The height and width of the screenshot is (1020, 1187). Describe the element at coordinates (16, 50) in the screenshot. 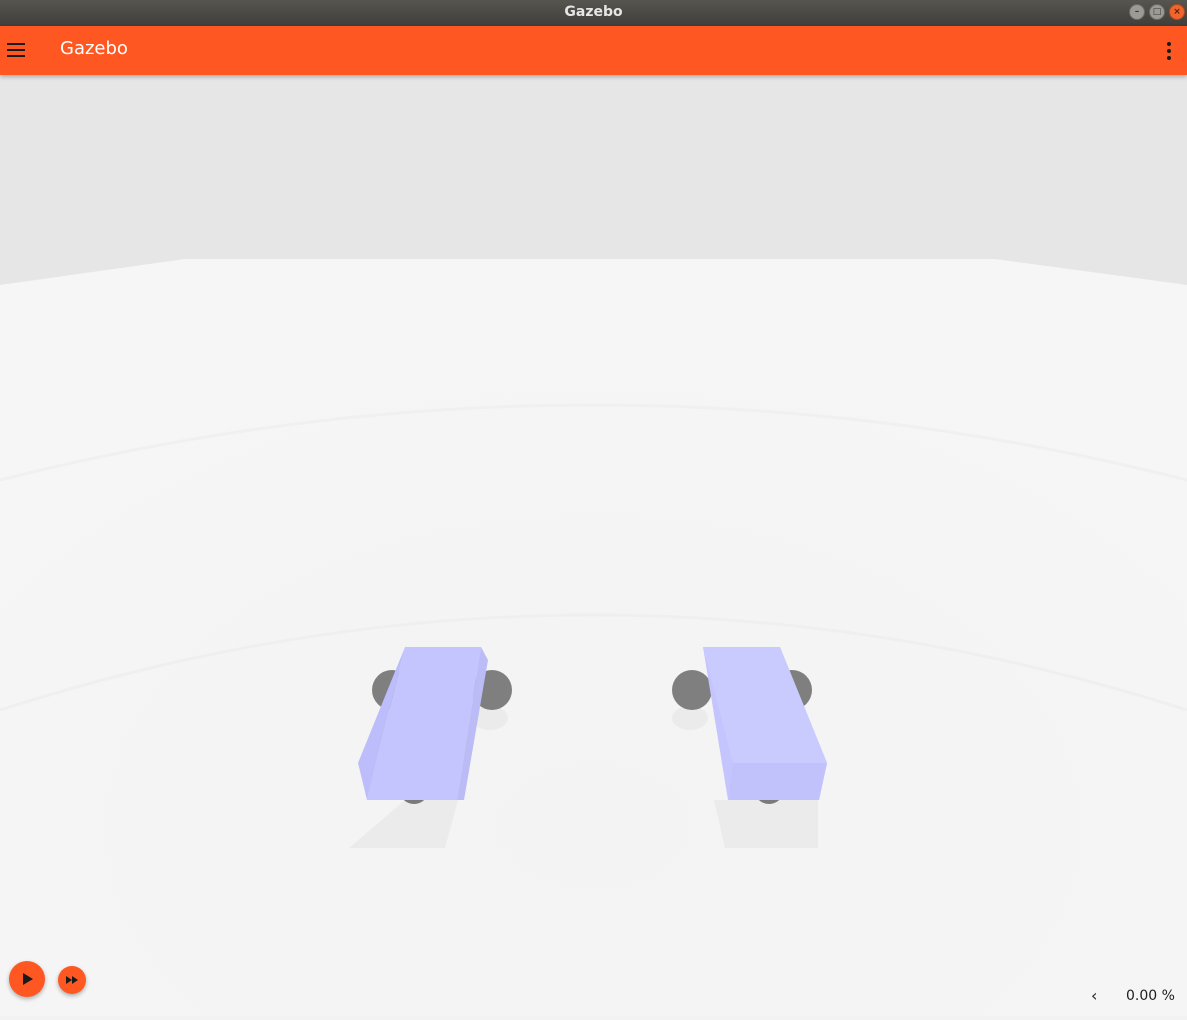

I see `hamburger-menu-icon` at that location.